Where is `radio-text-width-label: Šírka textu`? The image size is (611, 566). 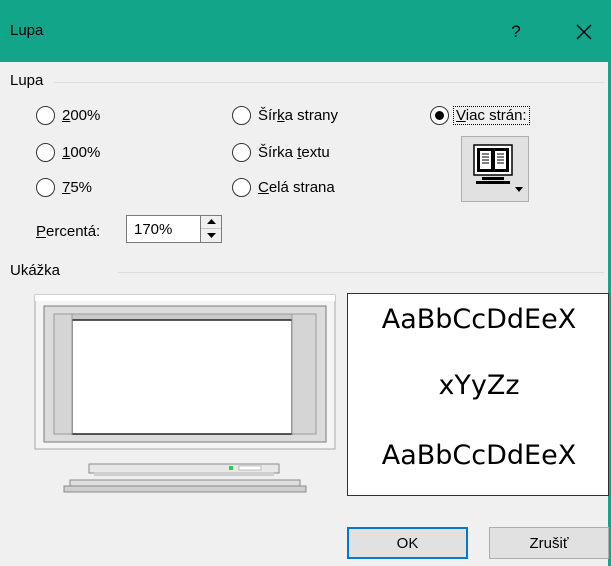 radio-text-width-label: Šírka textu is located at coordinates (294, 152).